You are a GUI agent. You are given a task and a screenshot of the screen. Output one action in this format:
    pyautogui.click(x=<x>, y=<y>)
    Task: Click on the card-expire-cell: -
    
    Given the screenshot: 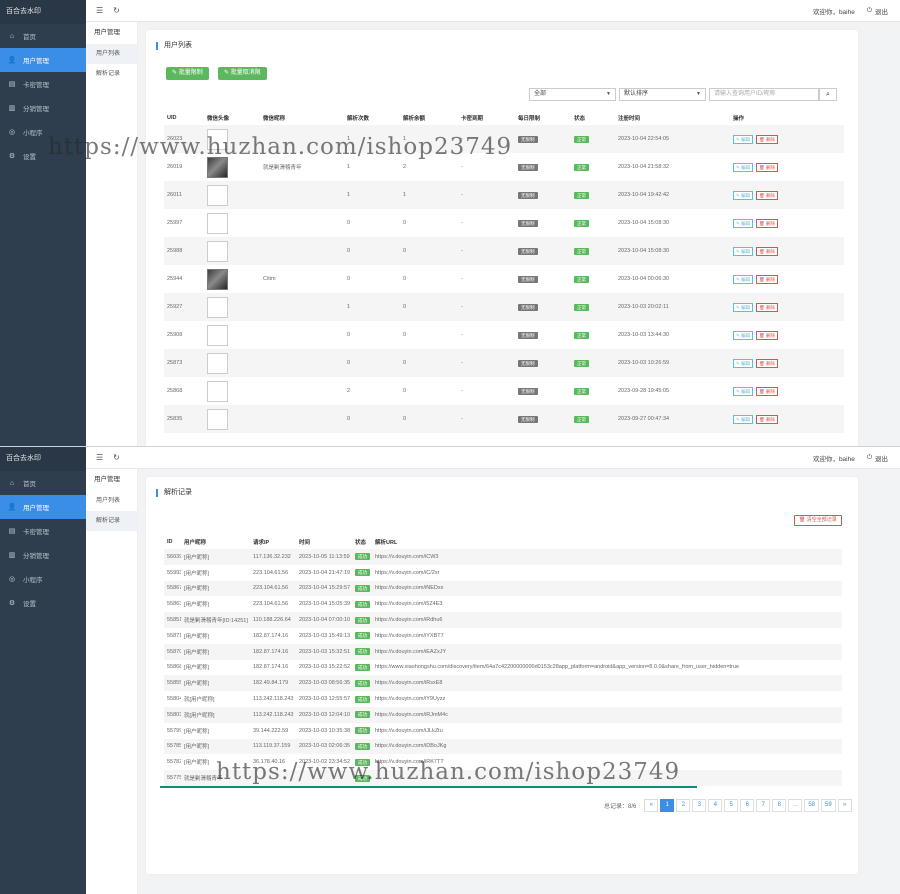 What is the action you would take?
    pyautogui.click(x=486, y=419)
    